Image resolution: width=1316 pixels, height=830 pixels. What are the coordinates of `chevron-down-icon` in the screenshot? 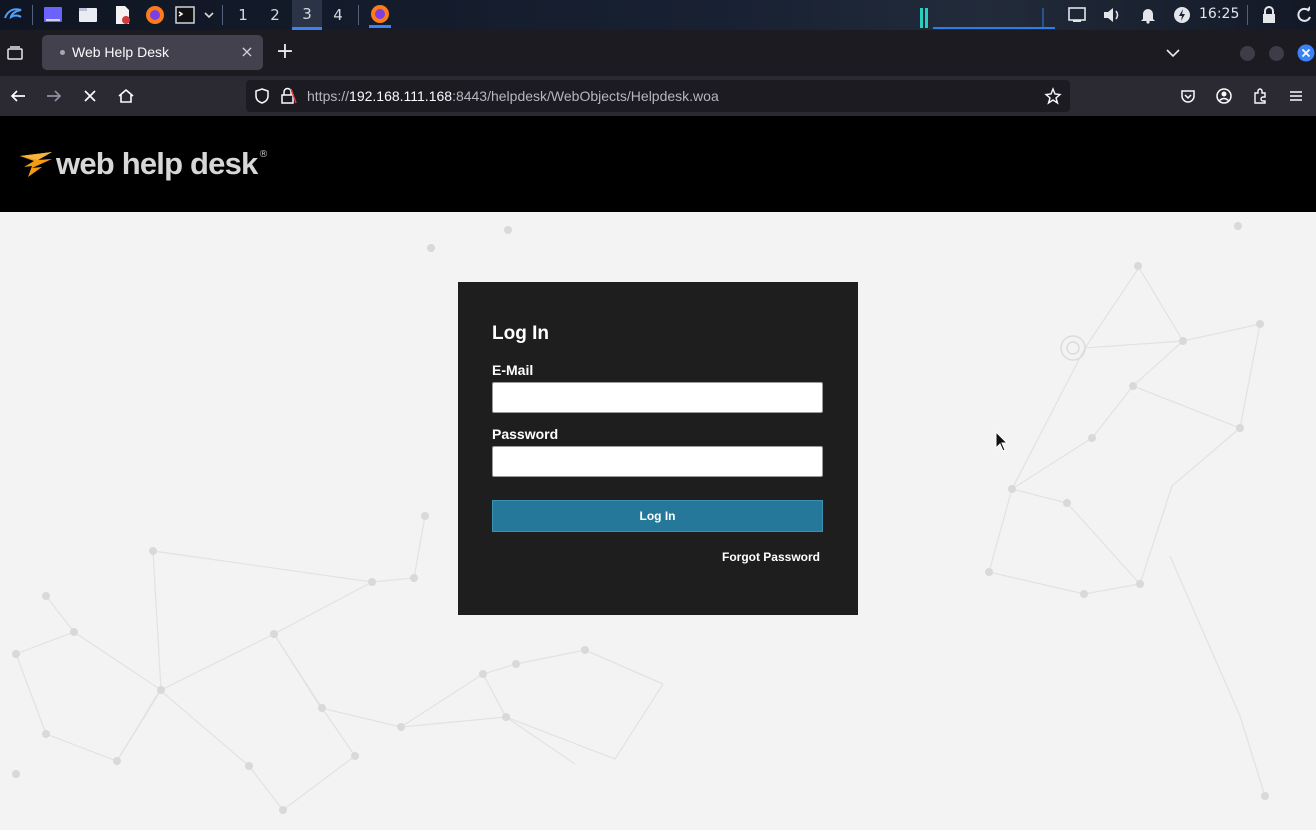 It's located at (209, 15).